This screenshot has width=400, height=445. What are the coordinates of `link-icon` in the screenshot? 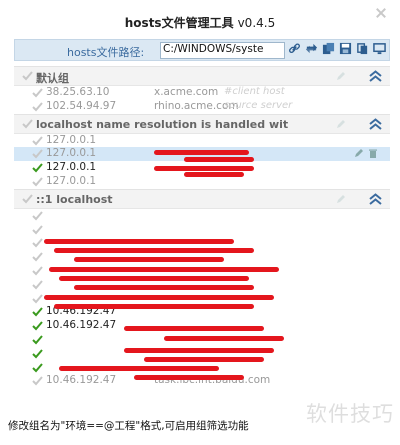 It's located at (294, 48).